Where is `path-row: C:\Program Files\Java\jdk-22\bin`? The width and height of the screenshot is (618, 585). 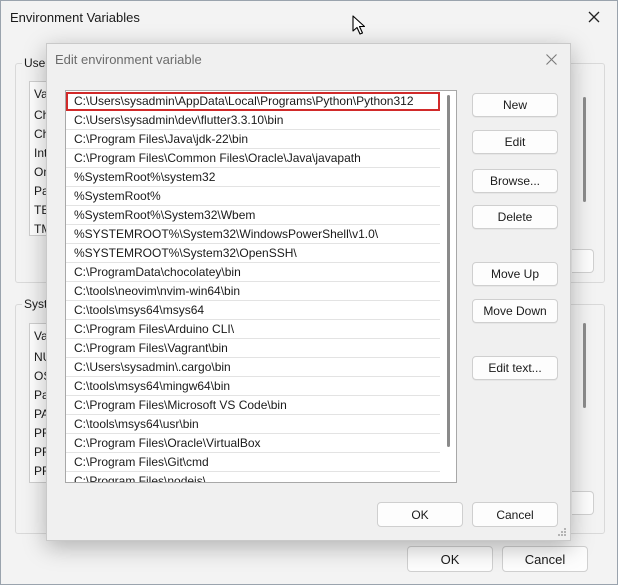 path-row: C:\Program Files\Java\jdk-22\bin is located at coordinates (253, 139).